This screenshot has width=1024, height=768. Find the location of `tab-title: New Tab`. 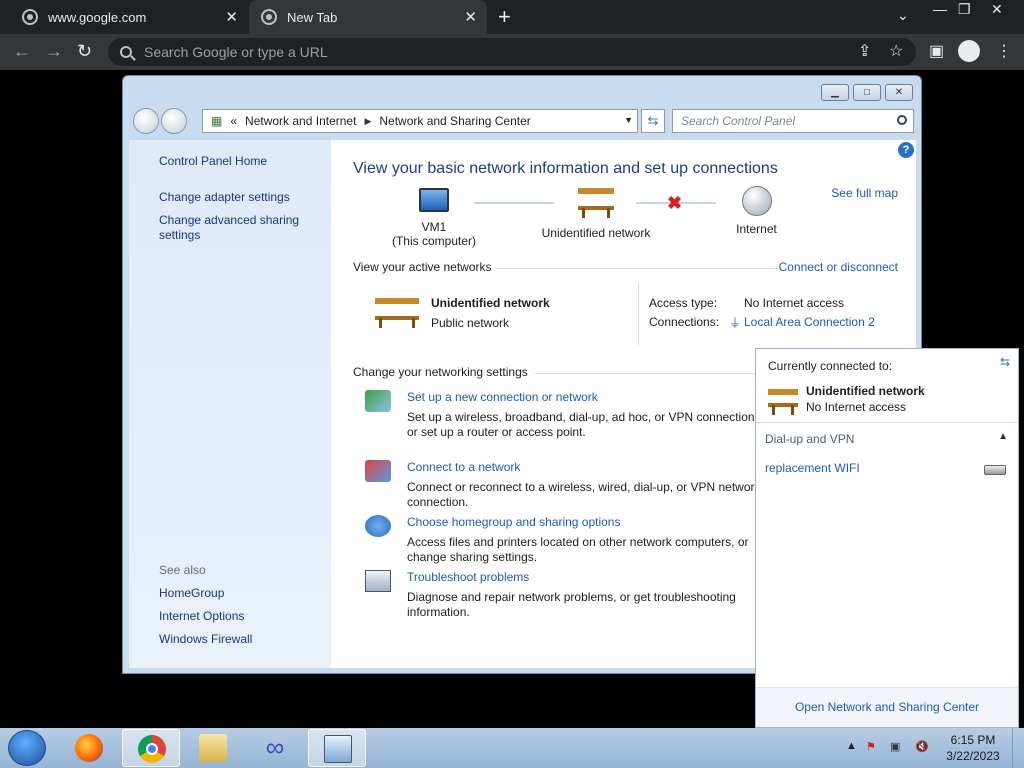

tab-title: New Tab is located at coordinates (312, 17).